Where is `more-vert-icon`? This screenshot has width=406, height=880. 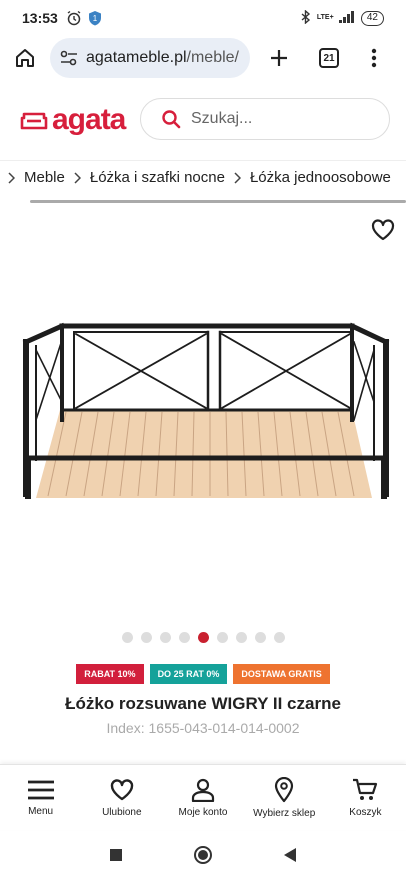 more-vert-icon is located at coordinates (374, 58).